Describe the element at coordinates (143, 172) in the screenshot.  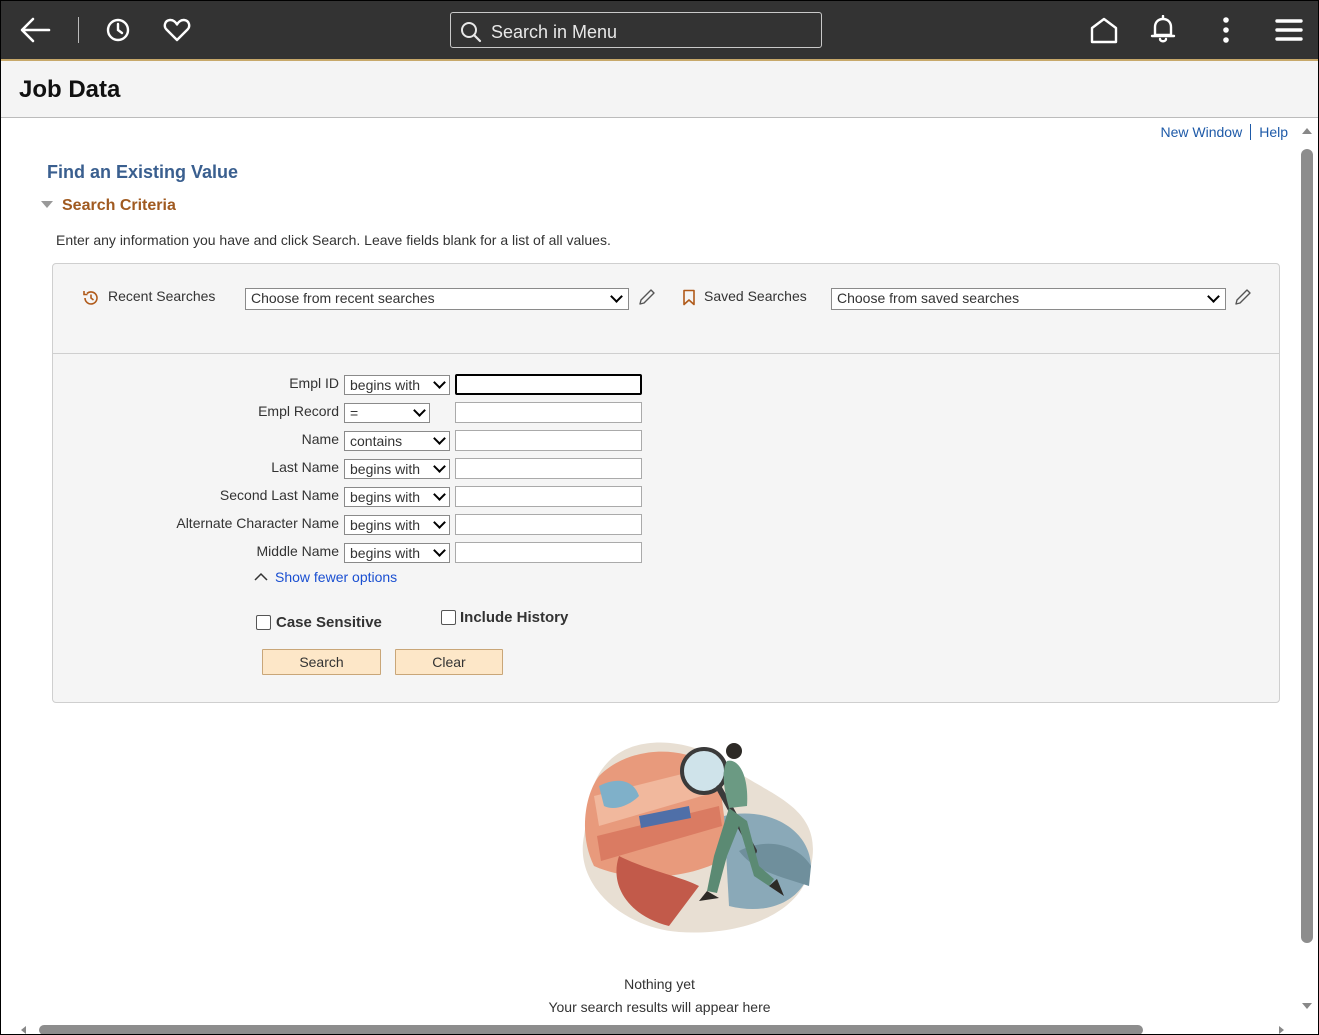
I see `find-existing-value-heading: Find an Existing Value` at that location.